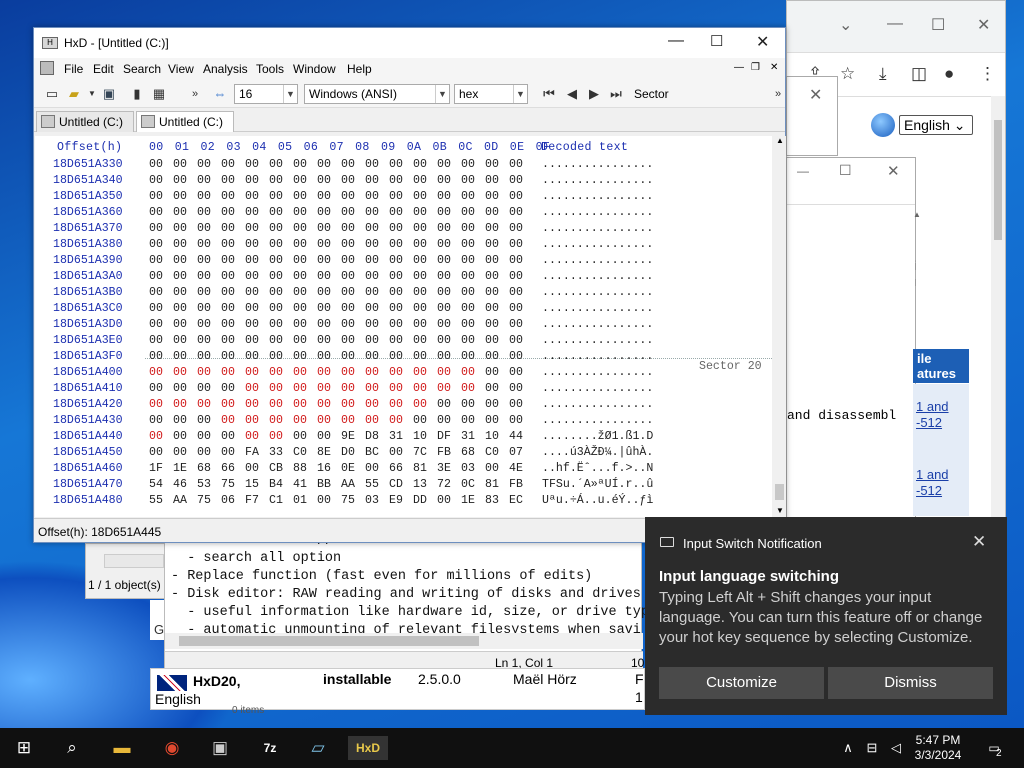 This screenshot has height=768, width=1024. Describe the element at coordinates (998, 309) in the screenshot. I see `browser-scrollbar` at that location.